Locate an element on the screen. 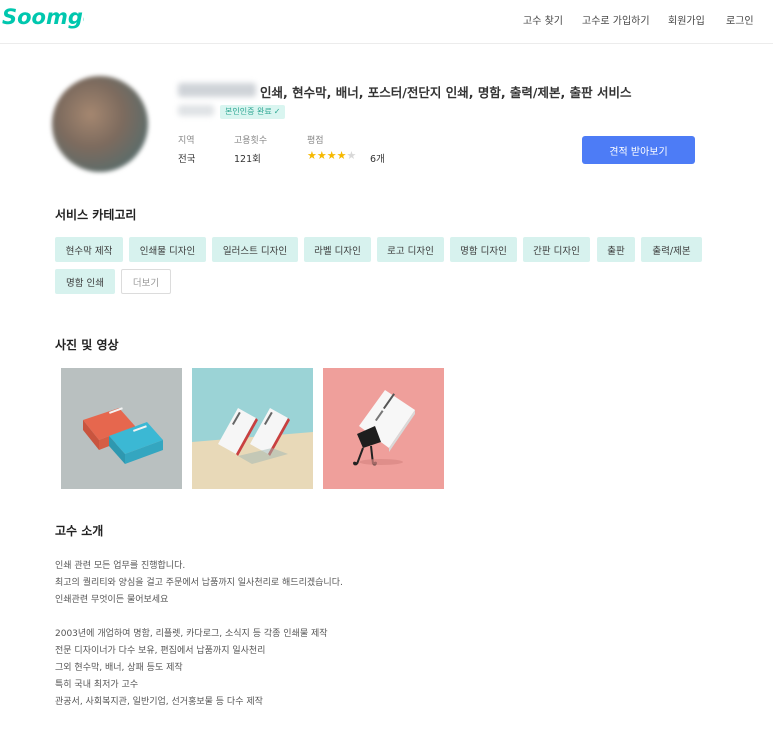  more-categories-button: 더보기 is located at coordinates (146, 281).